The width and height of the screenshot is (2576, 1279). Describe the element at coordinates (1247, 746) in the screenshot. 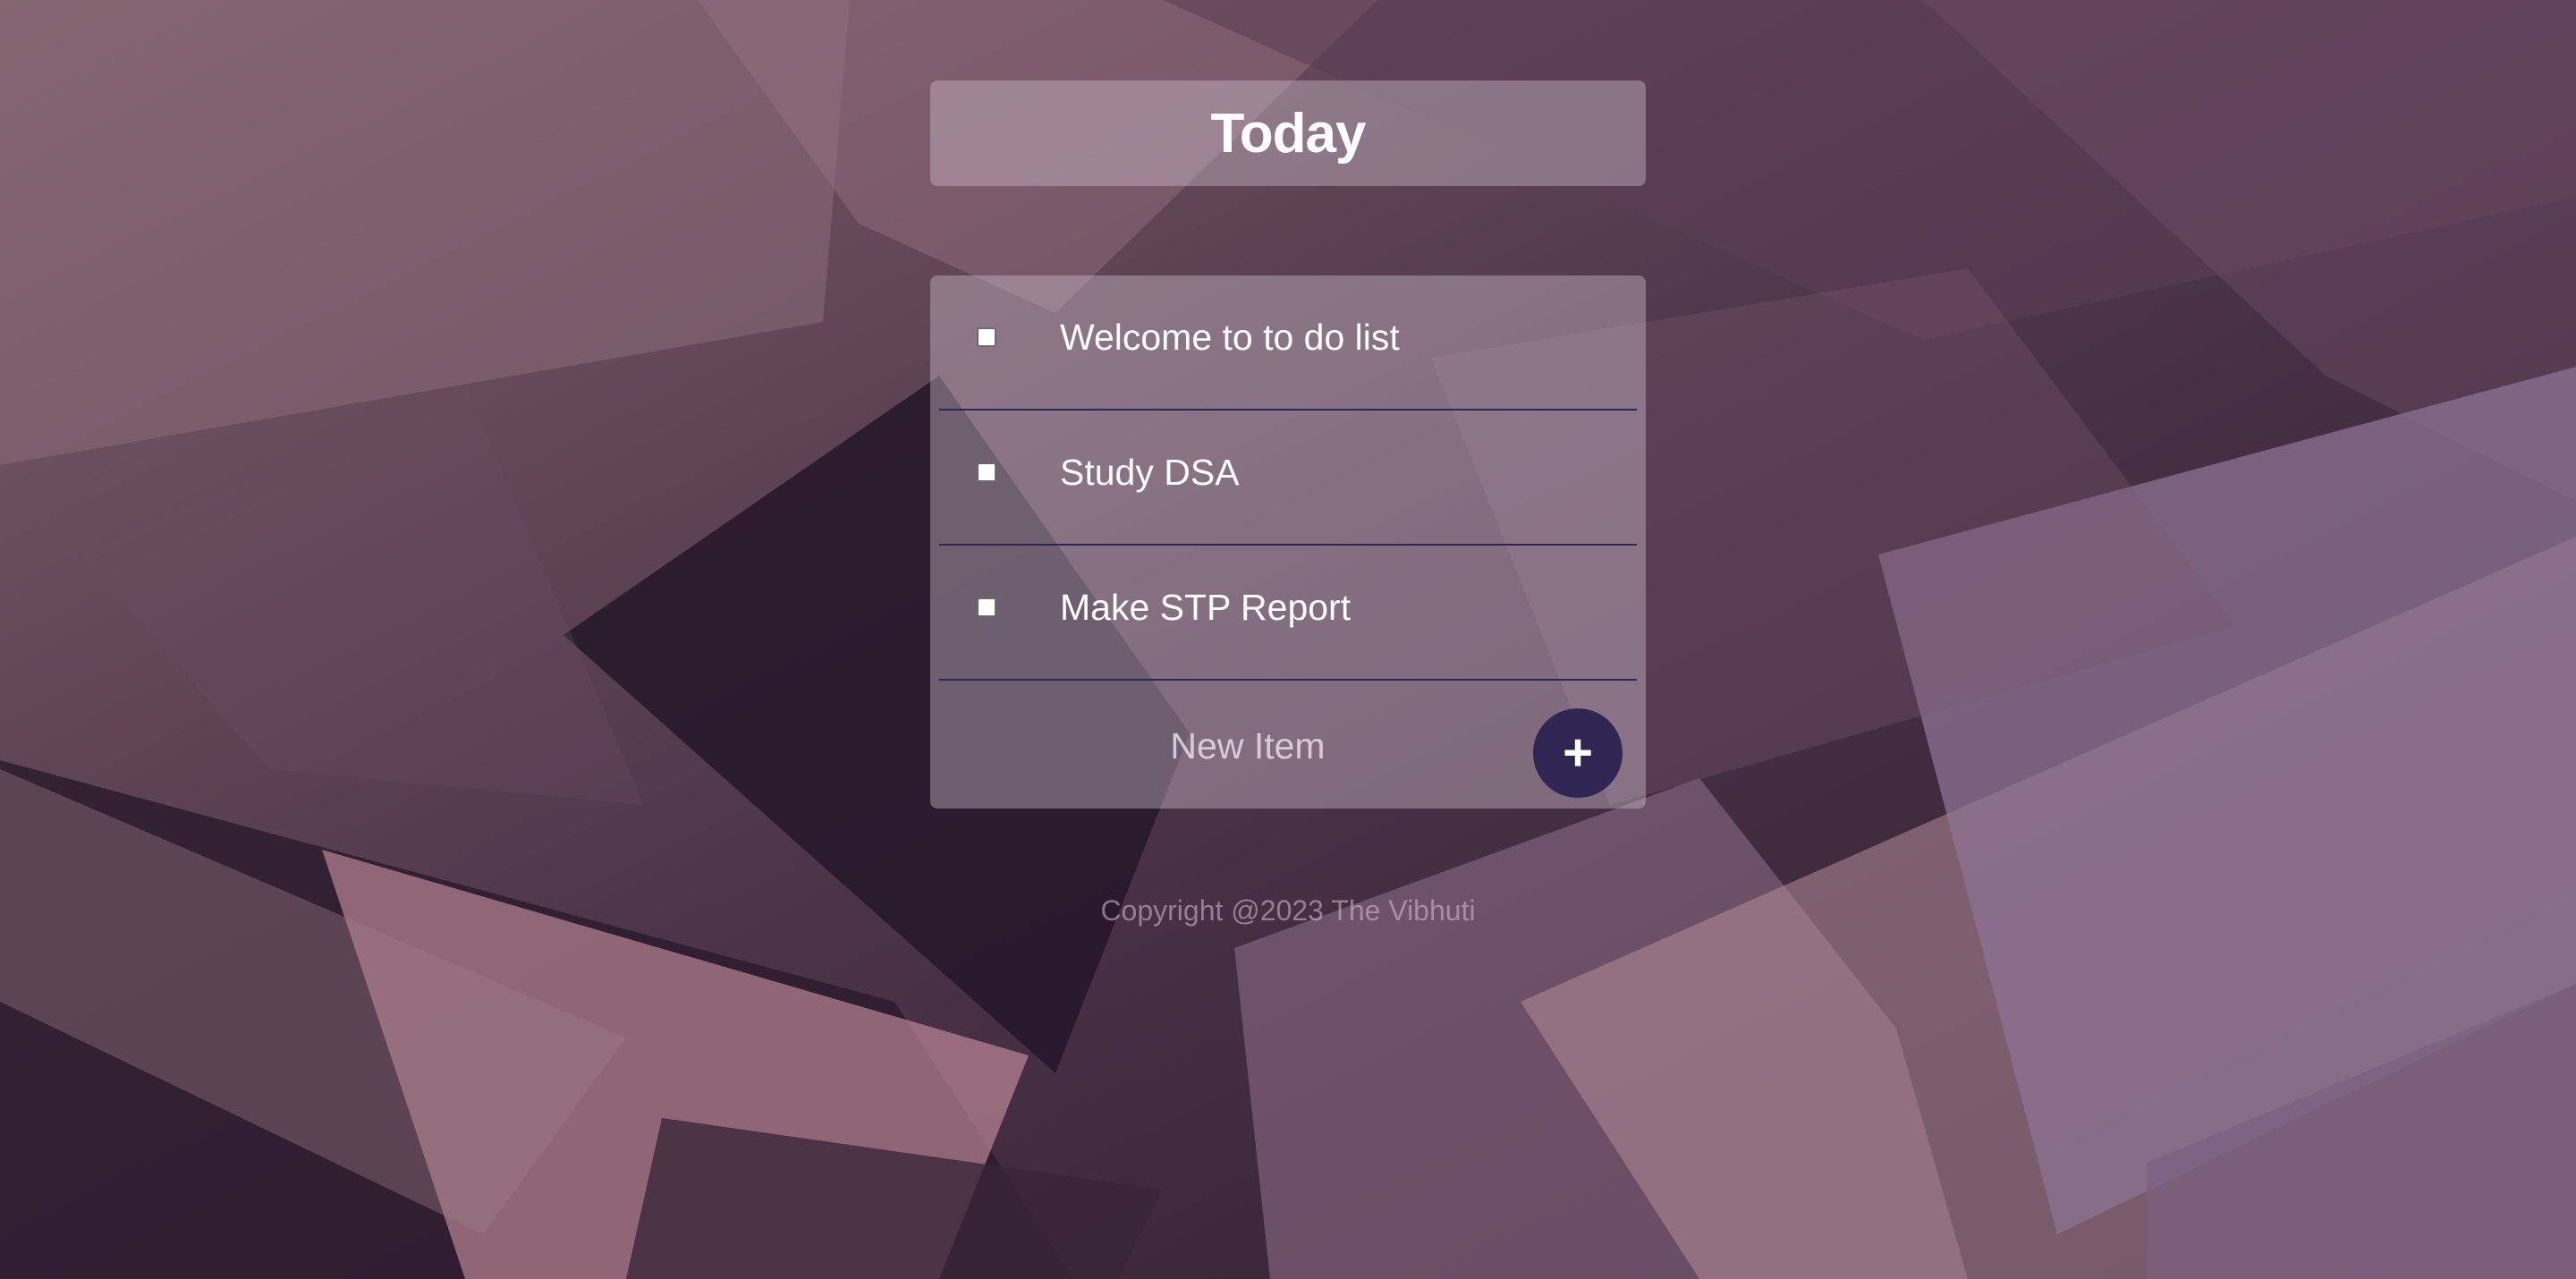

I see `new-item-input: New Item` at that location.